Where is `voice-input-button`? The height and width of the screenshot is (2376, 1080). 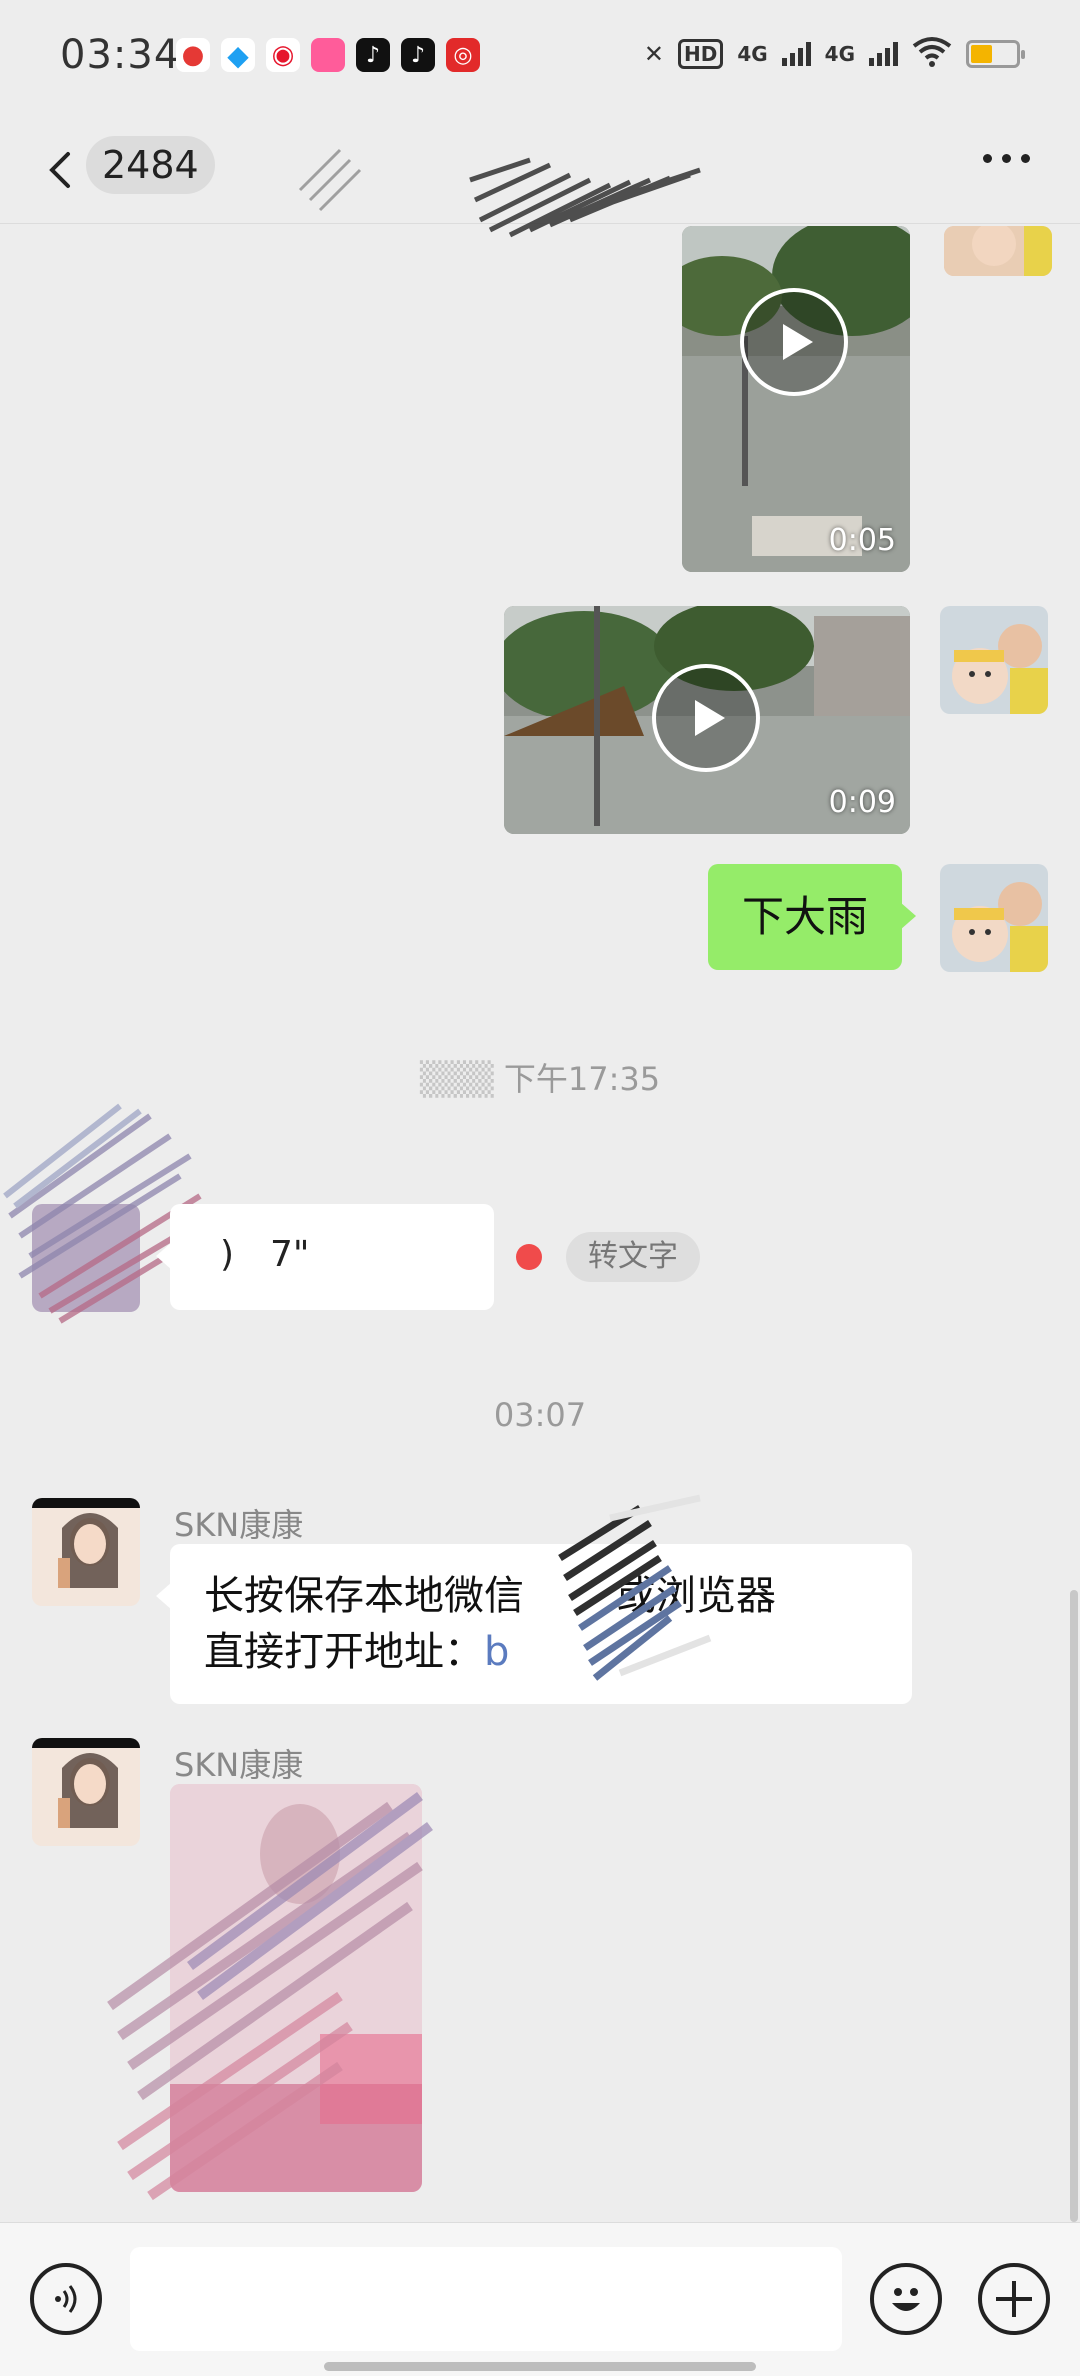
voice-input-button is located at coordinates (66, 2299).